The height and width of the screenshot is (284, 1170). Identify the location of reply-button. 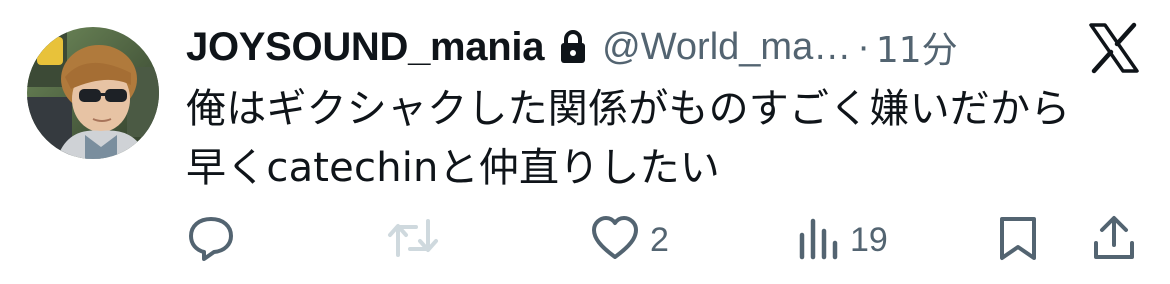
(216, 240).